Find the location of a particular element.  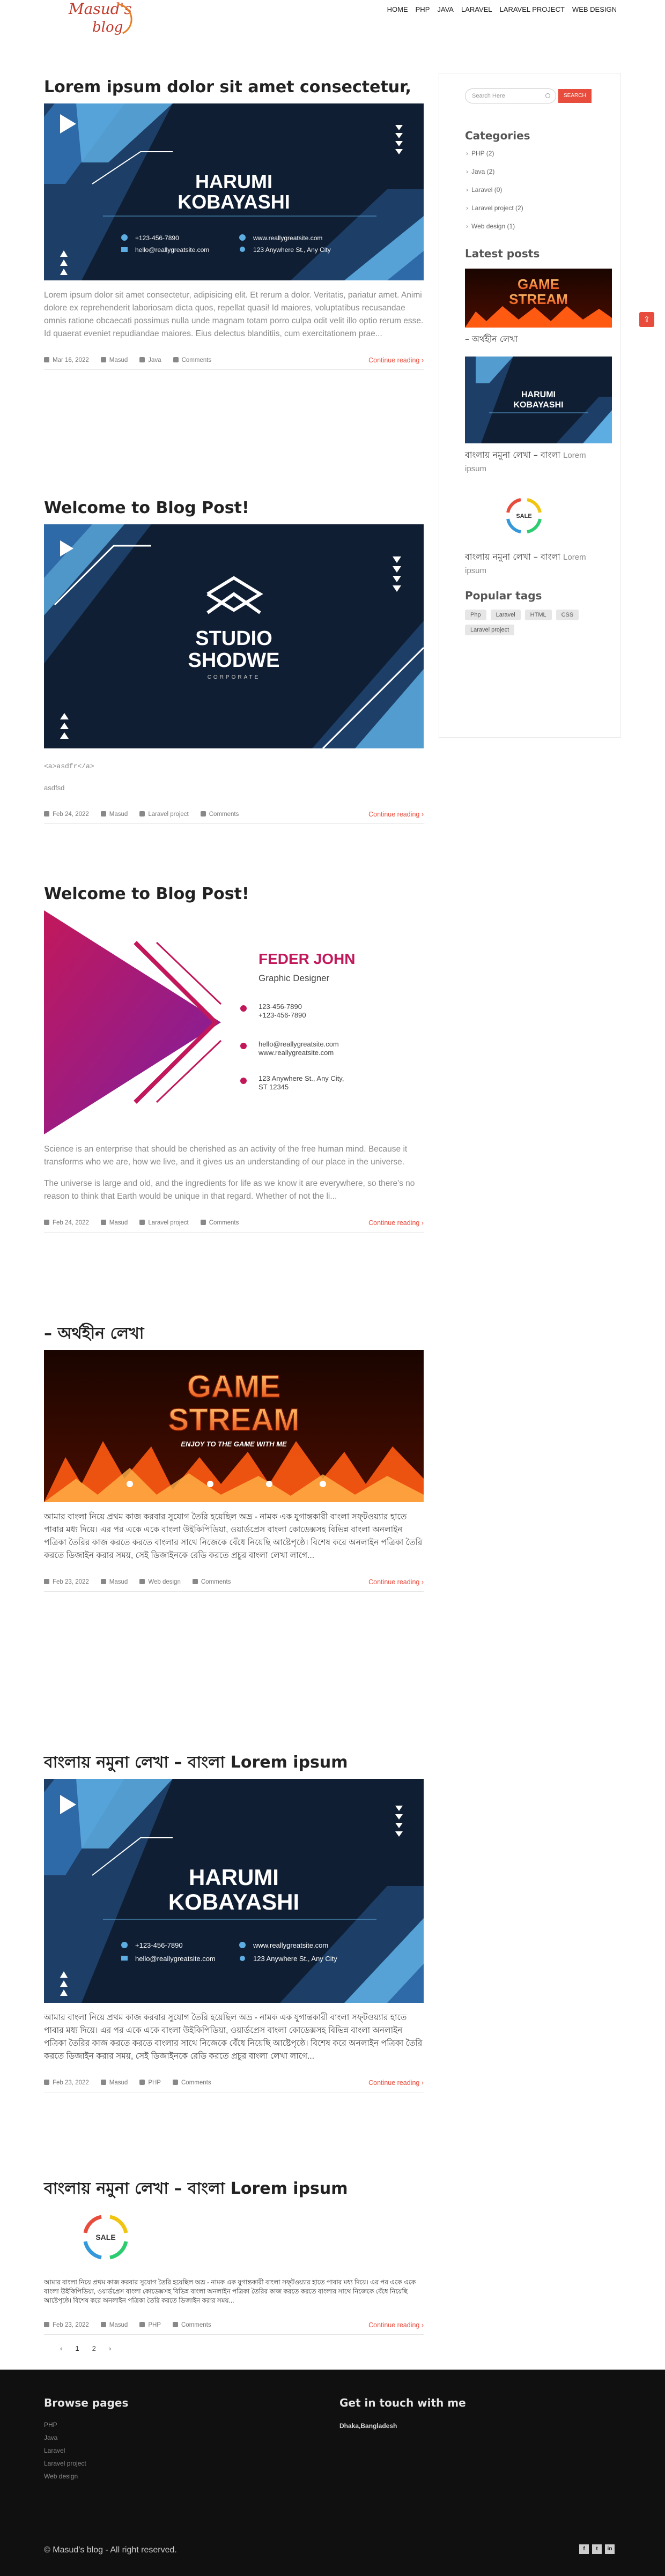

category-item: Laravel (0) is located at coordinates (530, 195).